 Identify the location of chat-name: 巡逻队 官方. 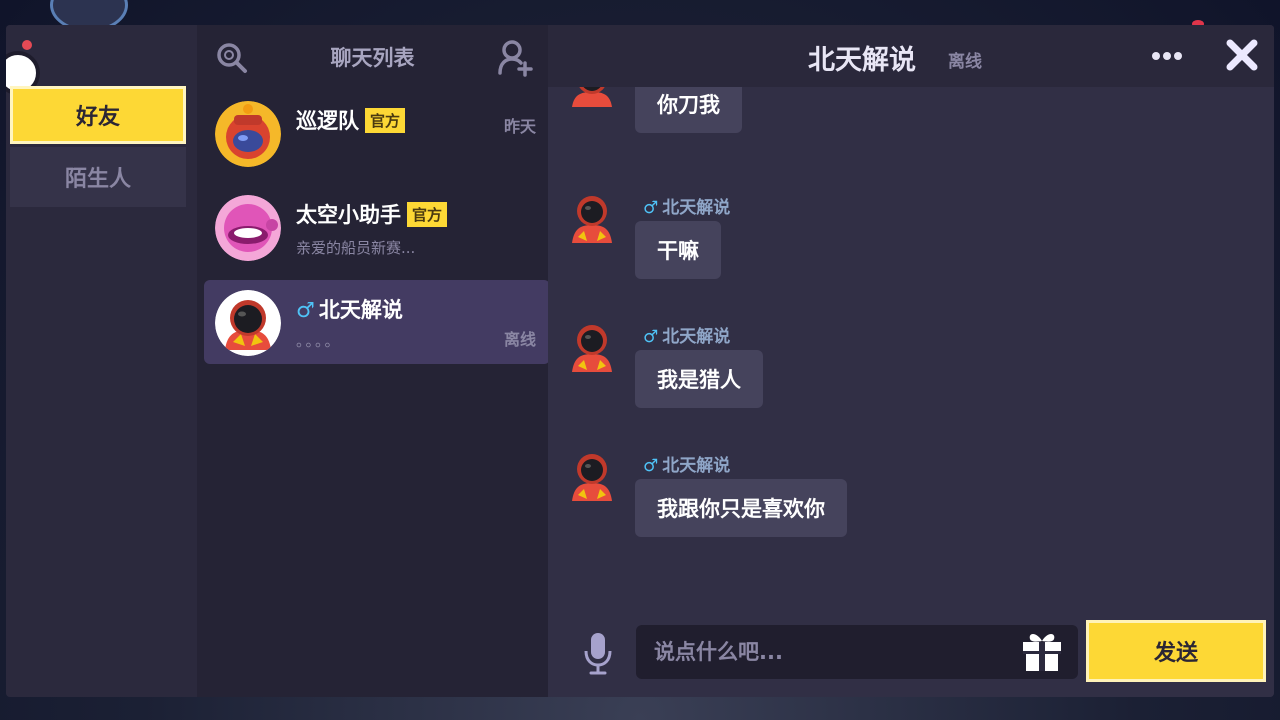
(351, 120).